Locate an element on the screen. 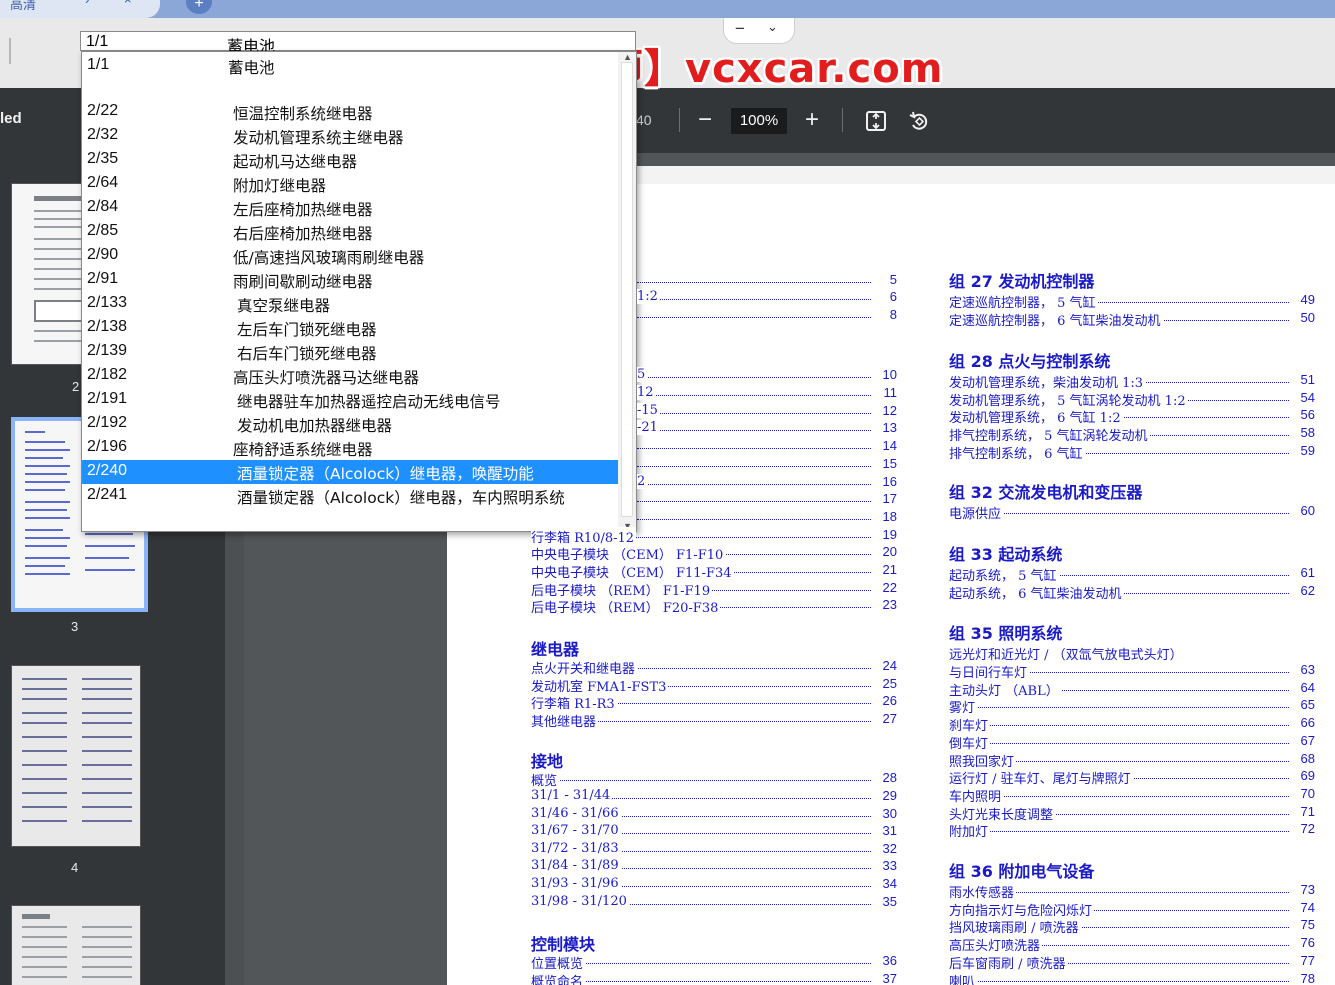  dropdown-option: 2/192 发动机电加热器继电器 is located at coordinates (350, 424).